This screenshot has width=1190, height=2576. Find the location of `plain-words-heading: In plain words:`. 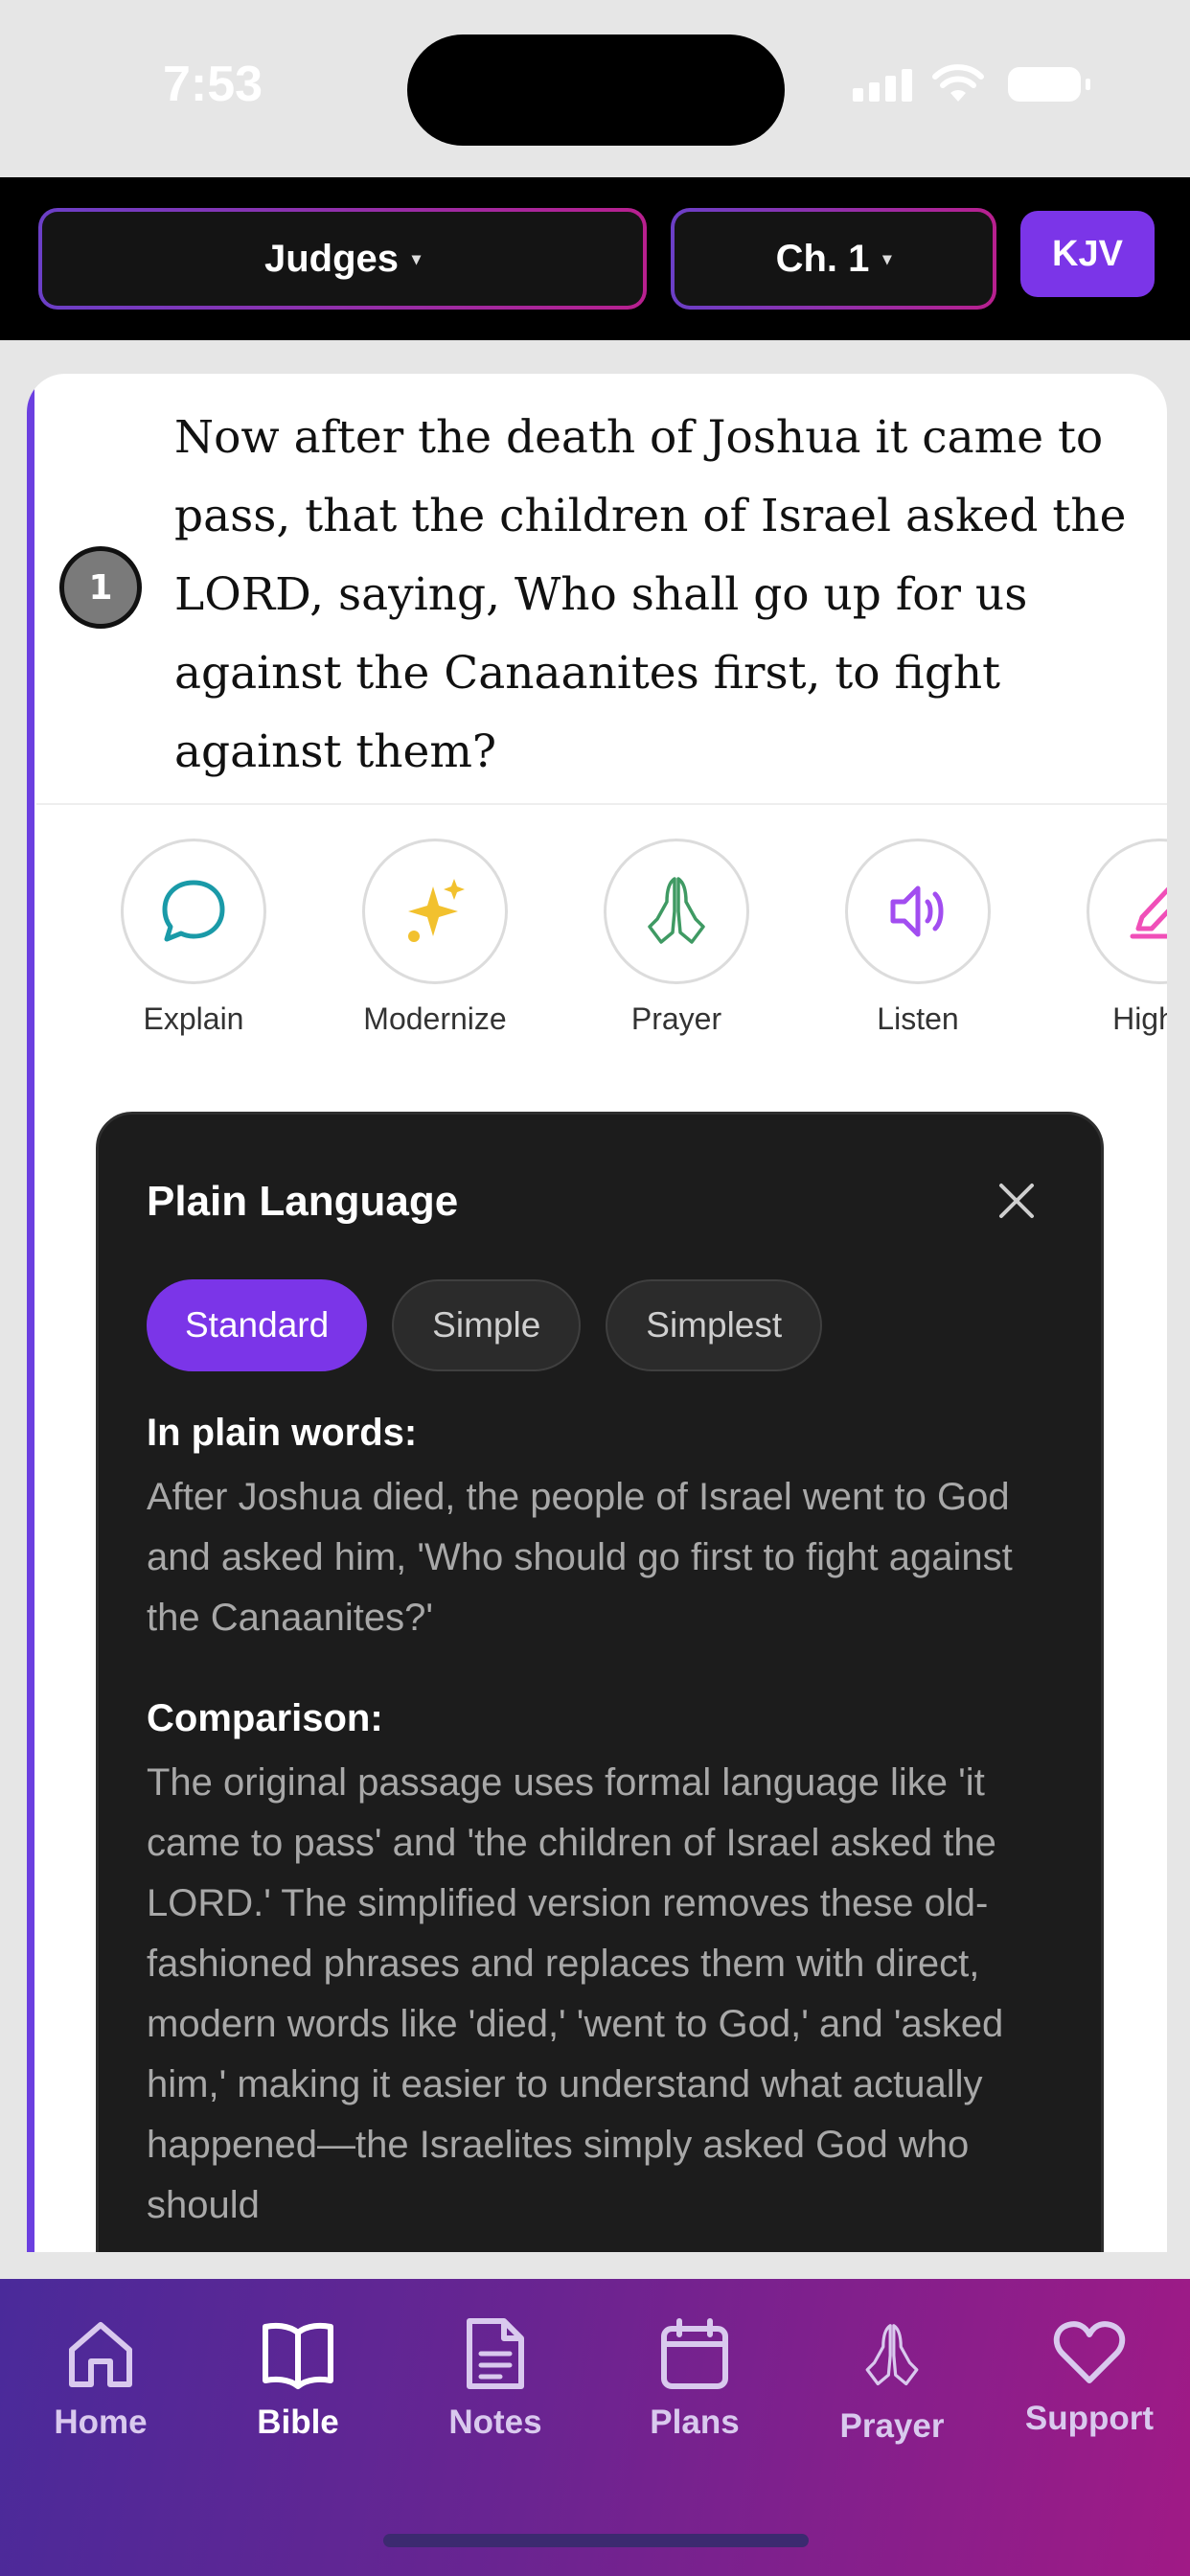

plain-words-heading: In plain words: is located at coordinates (282, 1433).